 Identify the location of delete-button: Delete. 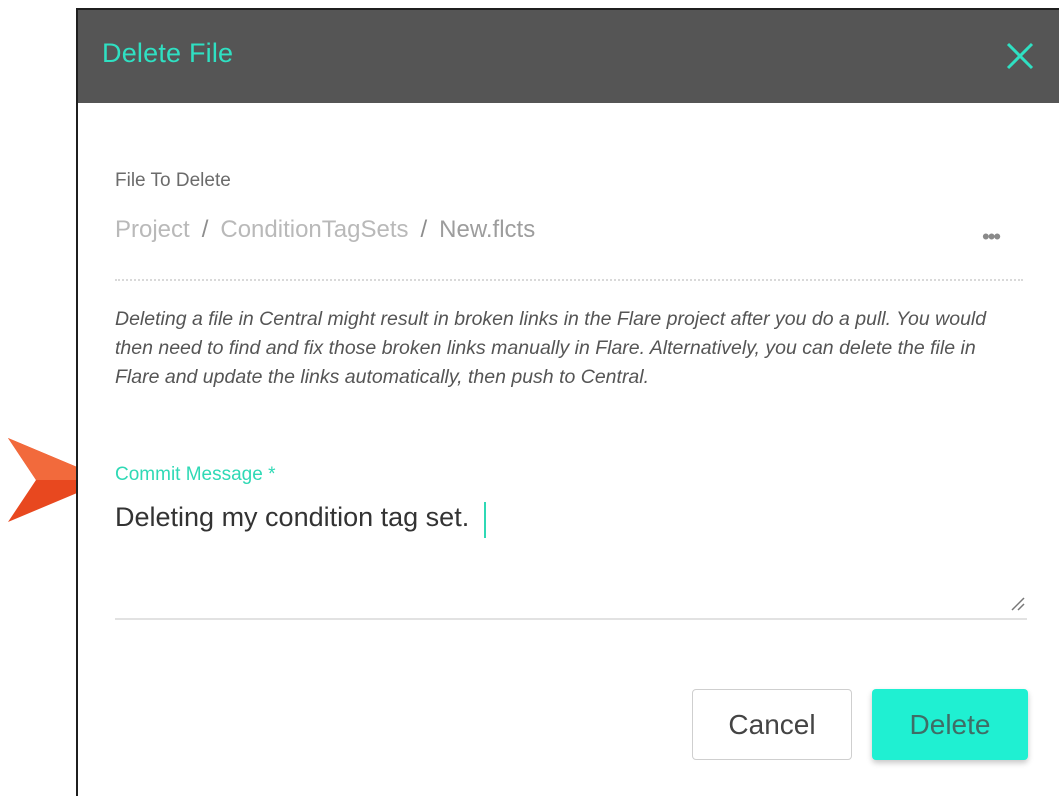
(950, 724).